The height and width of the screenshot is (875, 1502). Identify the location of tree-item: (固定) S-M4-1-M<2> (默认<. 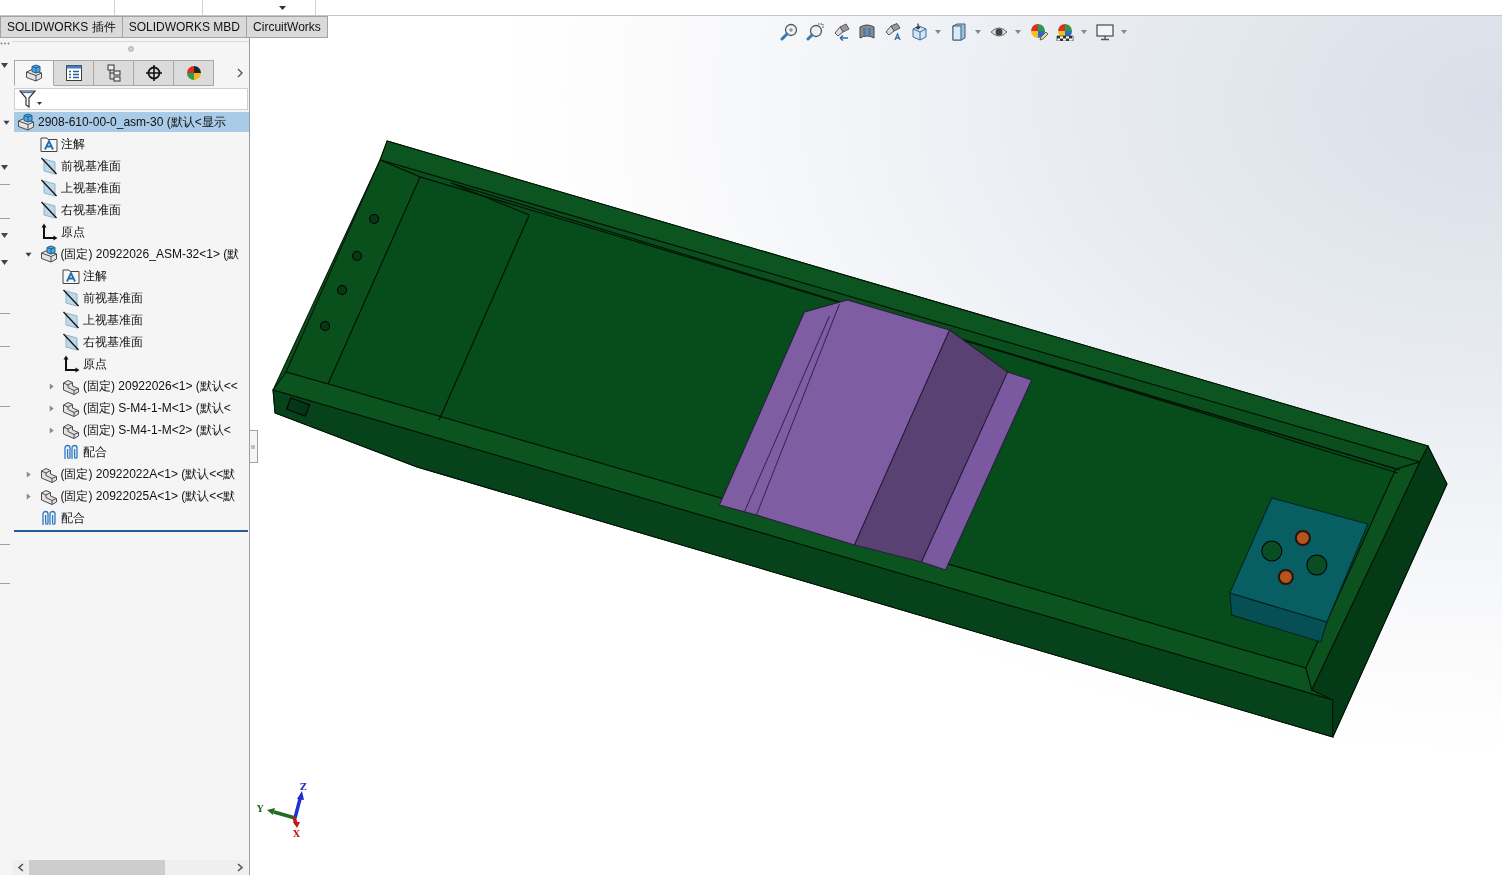
(146, 430).